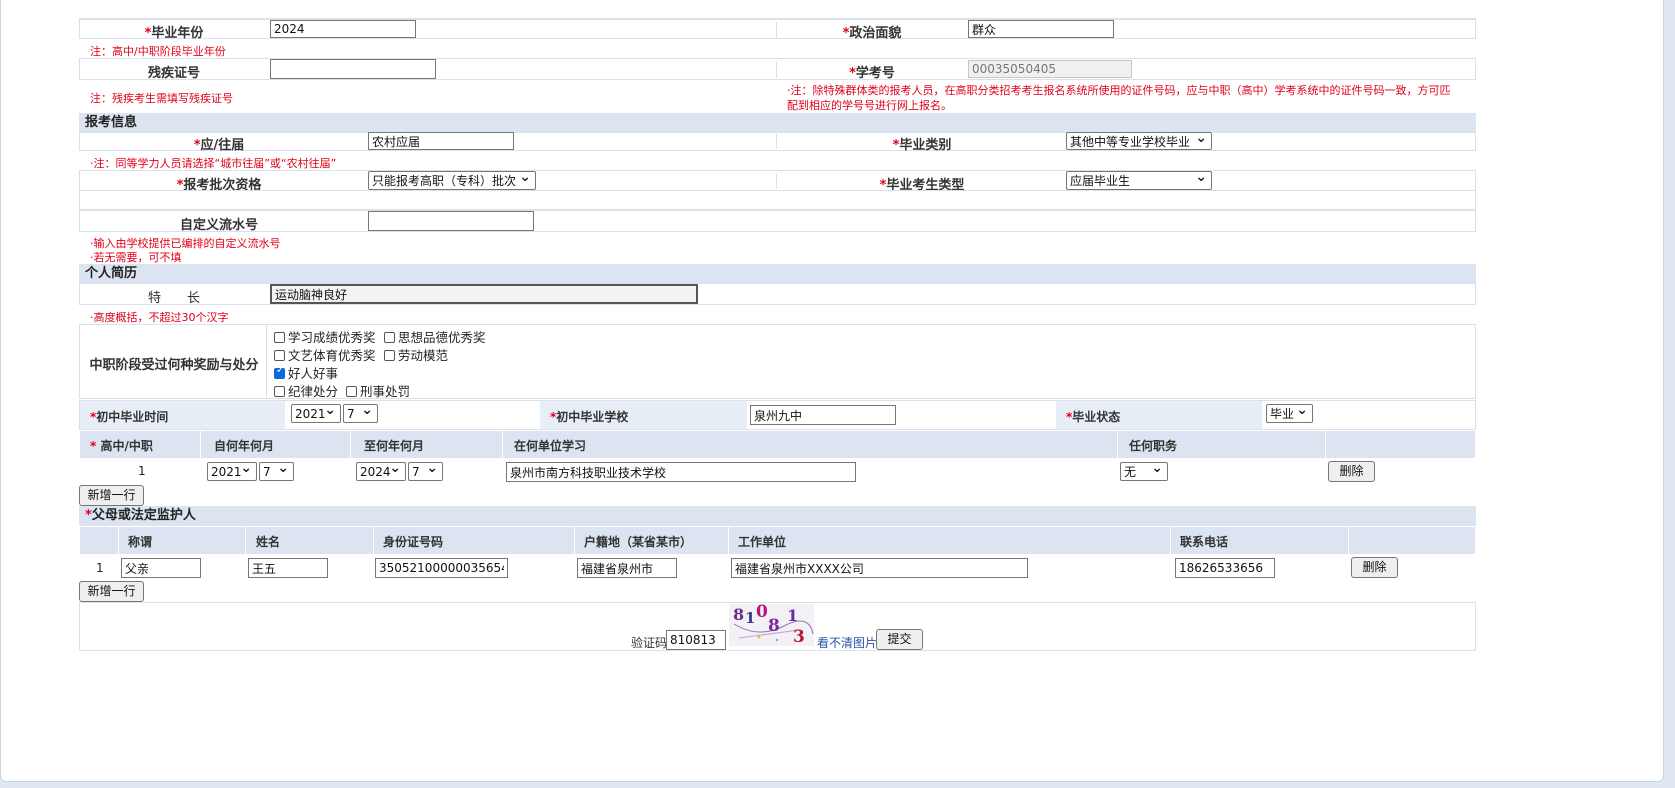 The image size is (1675, 788). What do you see at coordinates (762, 542) in the screenshot?
I see `guardian-header-work: 工作单位` at bounding box center [762, 542].